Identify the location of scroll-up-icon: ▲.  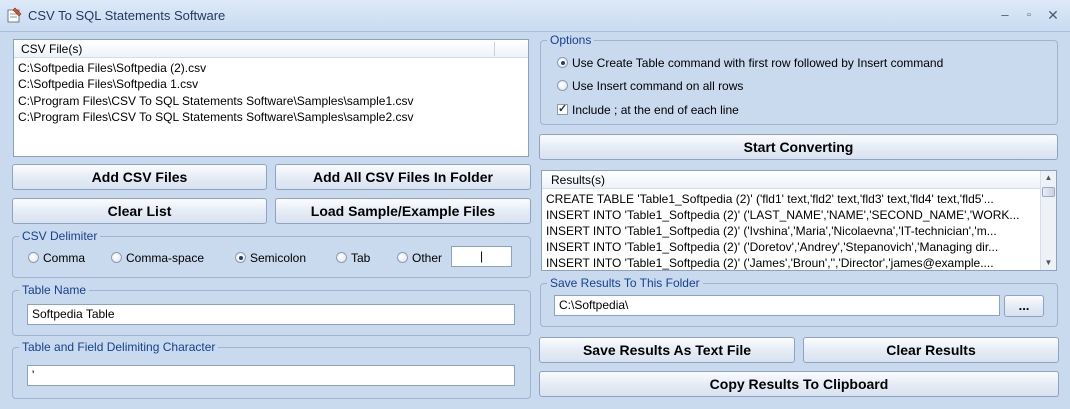
(1048, 178).